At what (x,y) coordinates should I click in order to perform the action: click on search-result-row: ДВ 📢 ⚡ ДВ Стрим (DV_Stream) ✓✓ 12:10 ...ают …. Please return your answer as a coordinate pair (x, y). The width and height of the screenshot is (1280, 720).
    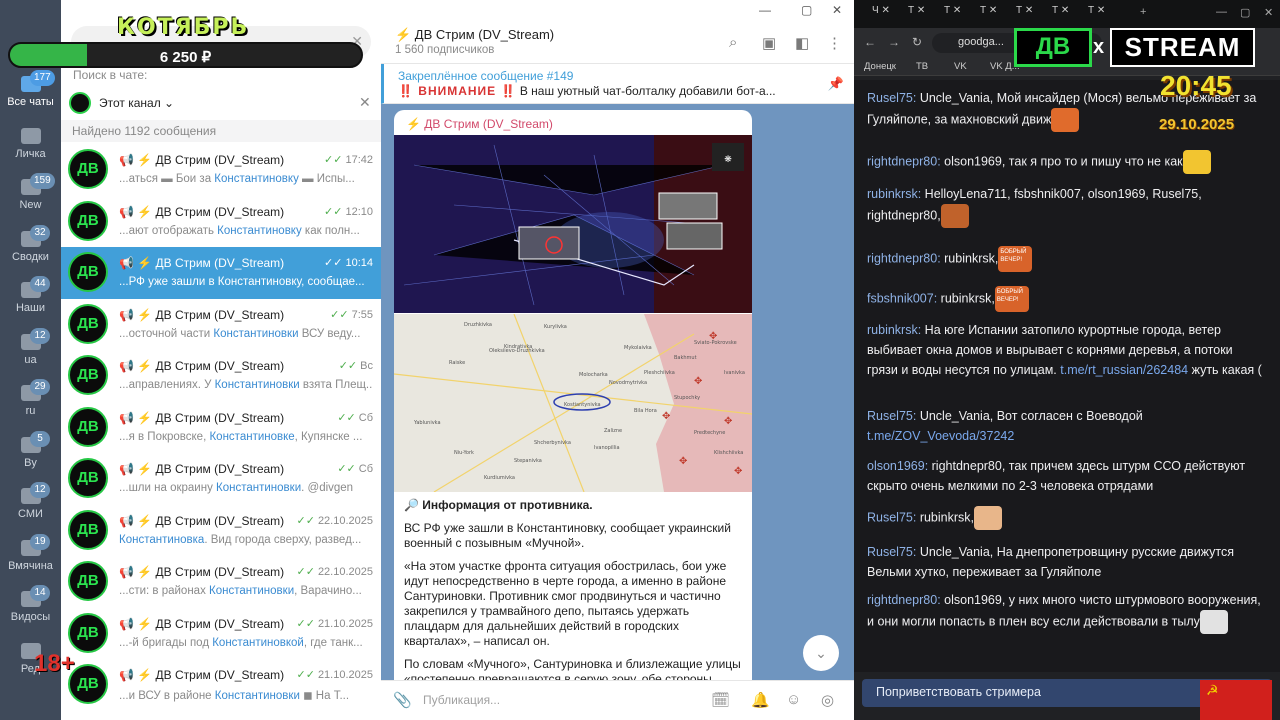
    Looking at the image, I should click on (221, 222).